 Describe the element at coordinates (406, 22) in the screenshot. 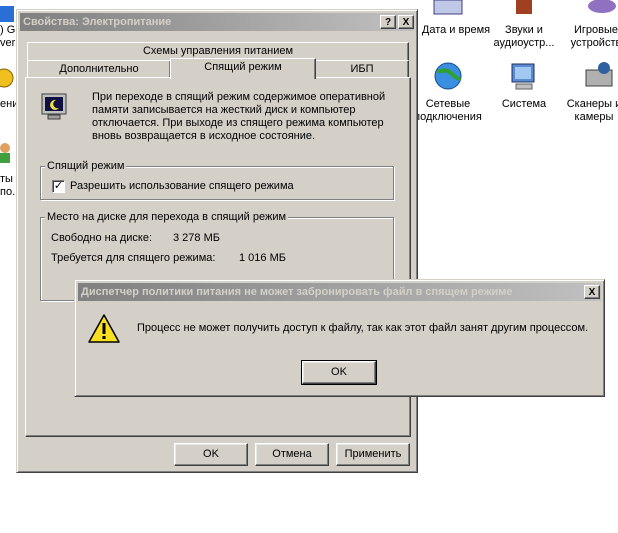

I see `close-button: X` at that location.